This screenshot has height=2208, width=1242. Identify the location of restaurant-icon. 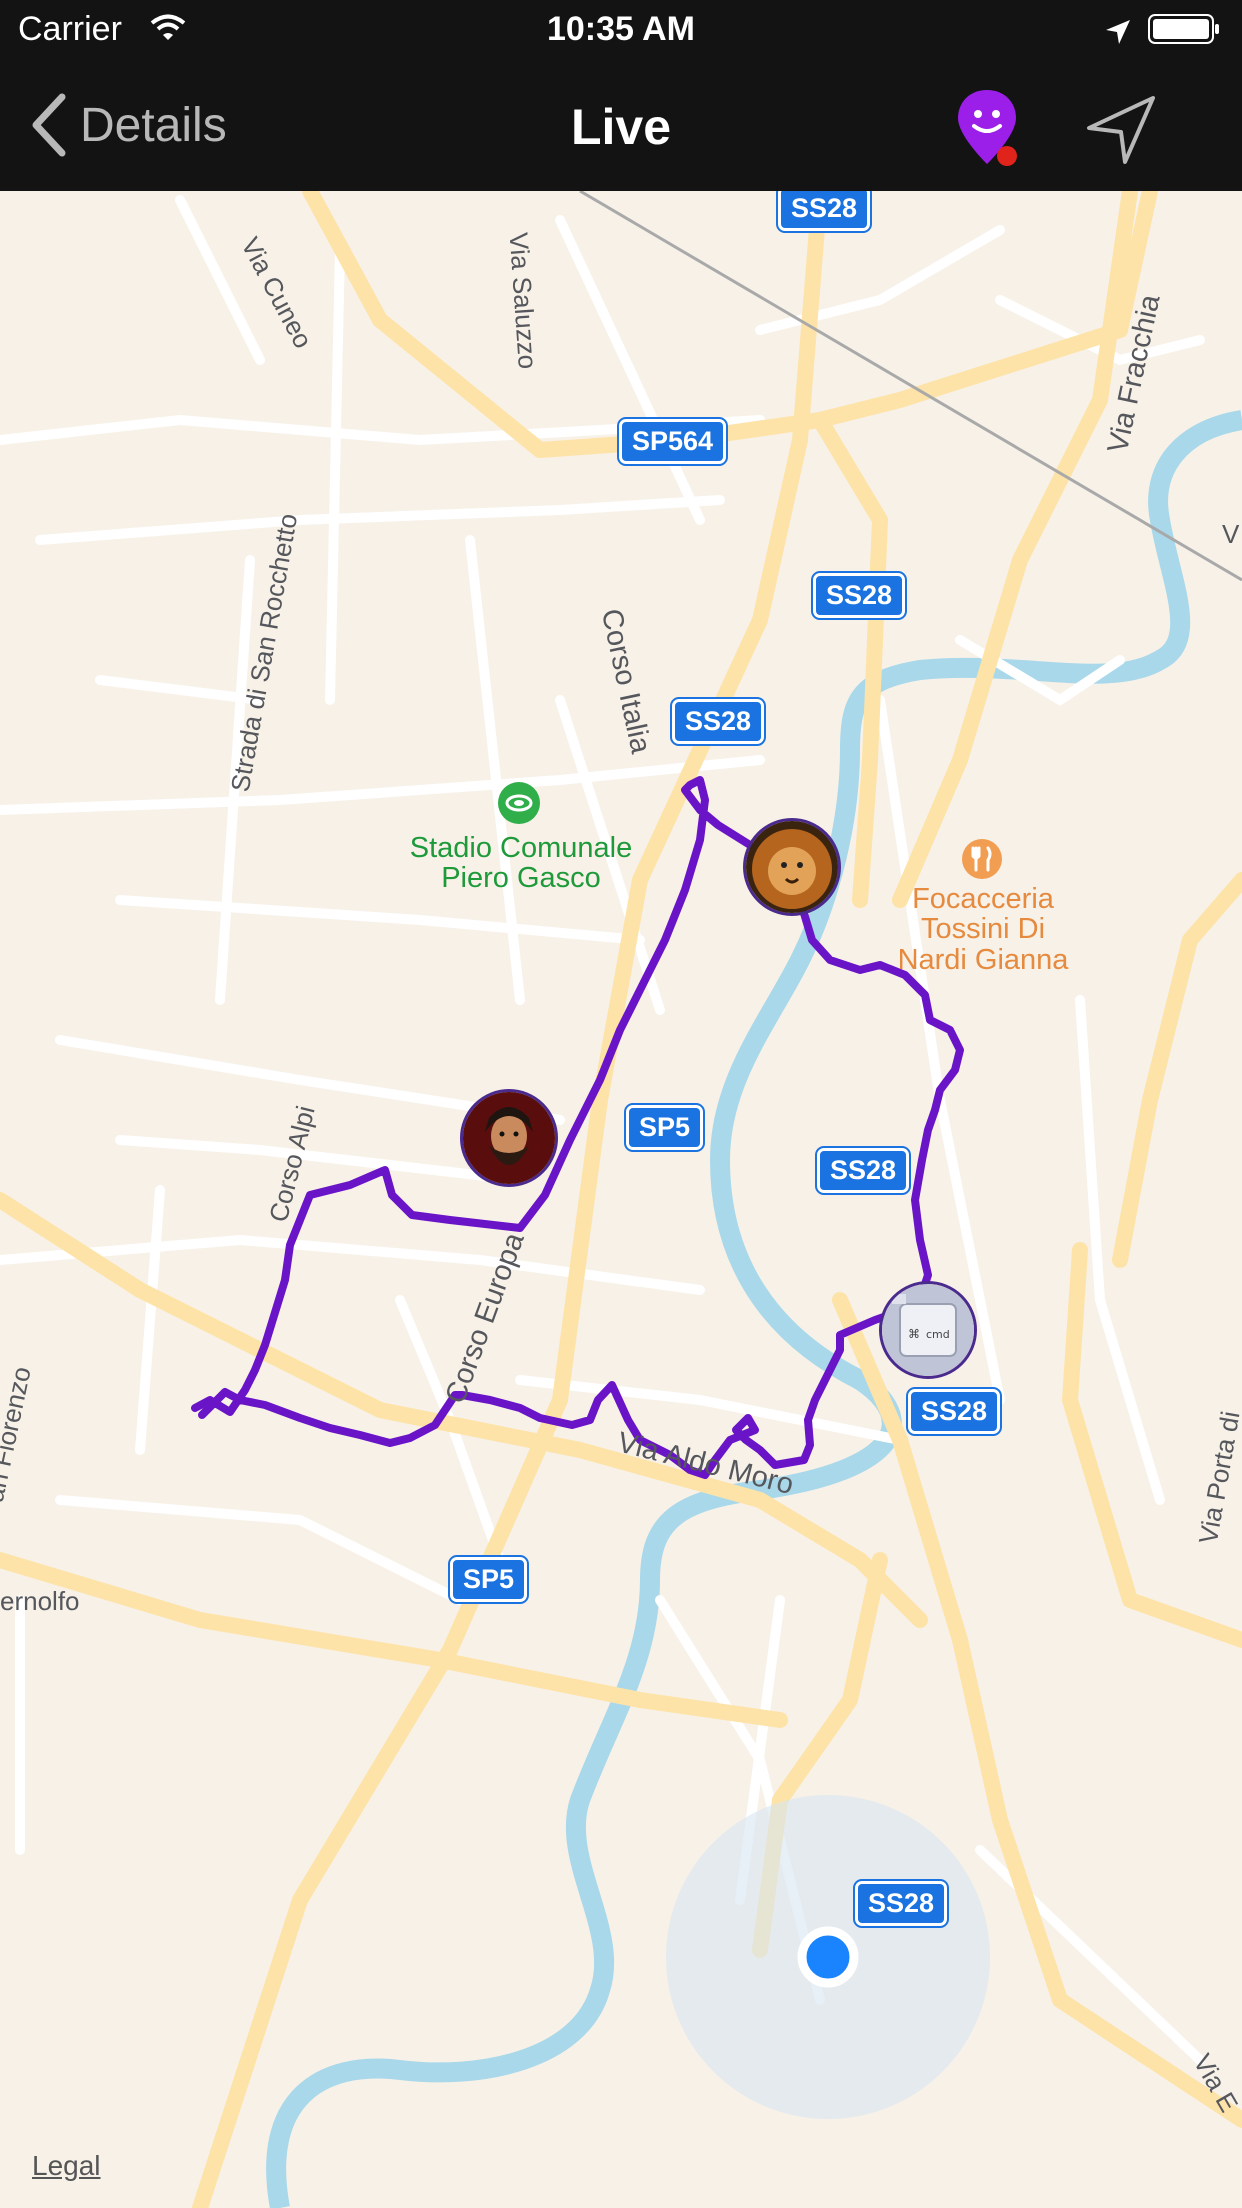
(982, 859).